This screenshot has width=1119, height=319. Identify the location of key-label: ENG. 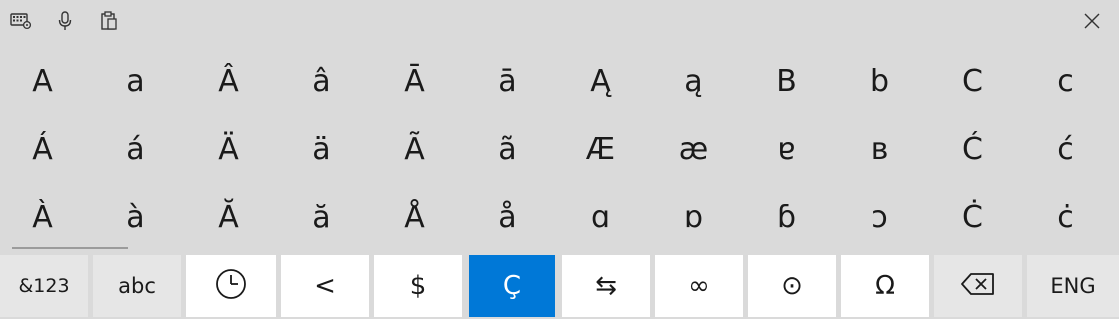
(1073, 286).